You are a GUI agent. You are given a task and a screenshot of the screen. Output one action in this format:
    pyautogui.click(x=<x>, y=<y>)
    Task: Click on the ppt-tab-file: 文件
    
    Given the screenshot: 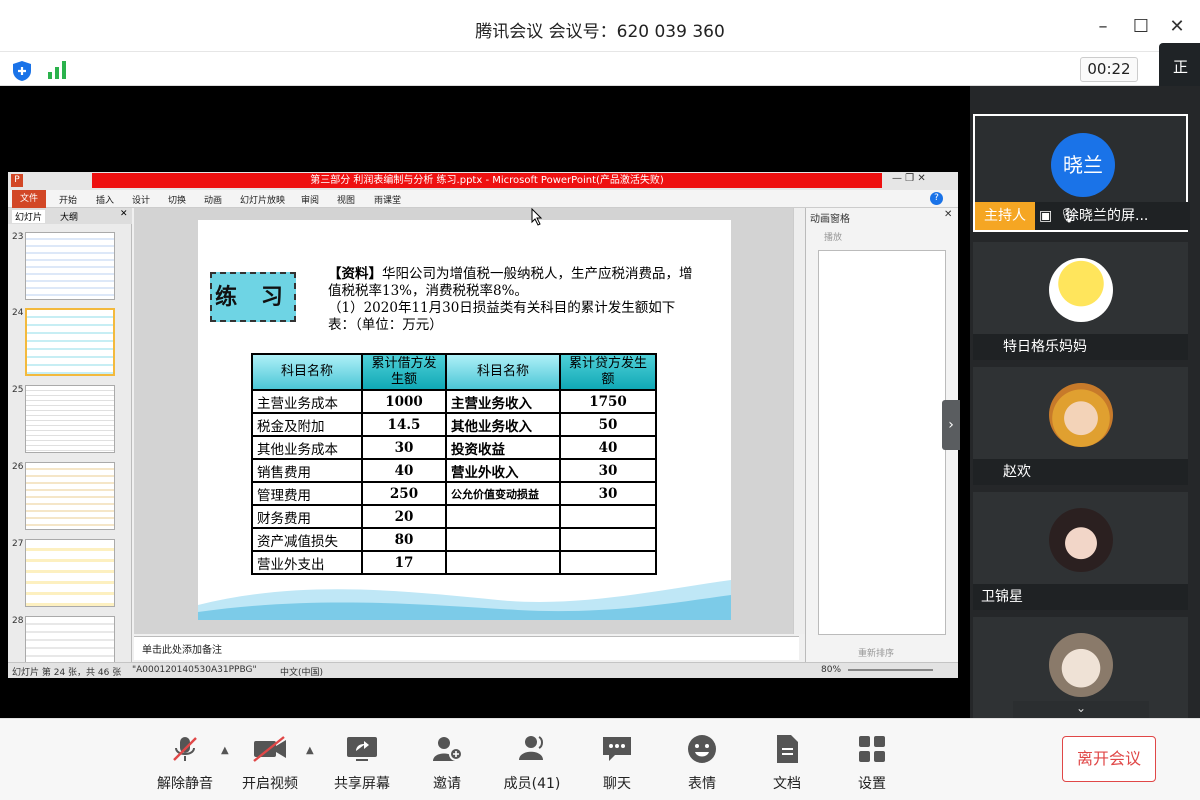 What is the action you would take?
    pyautogui.click(x=29, y=199)
    